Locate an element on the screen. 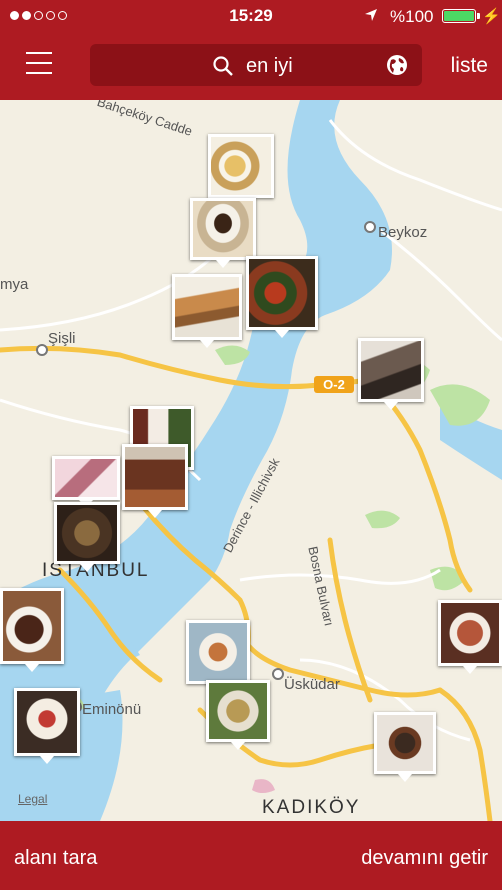 Image resolution: width=502 pixels, height=890 pixels. pin-uskudar is located at coordinates (278, 674).